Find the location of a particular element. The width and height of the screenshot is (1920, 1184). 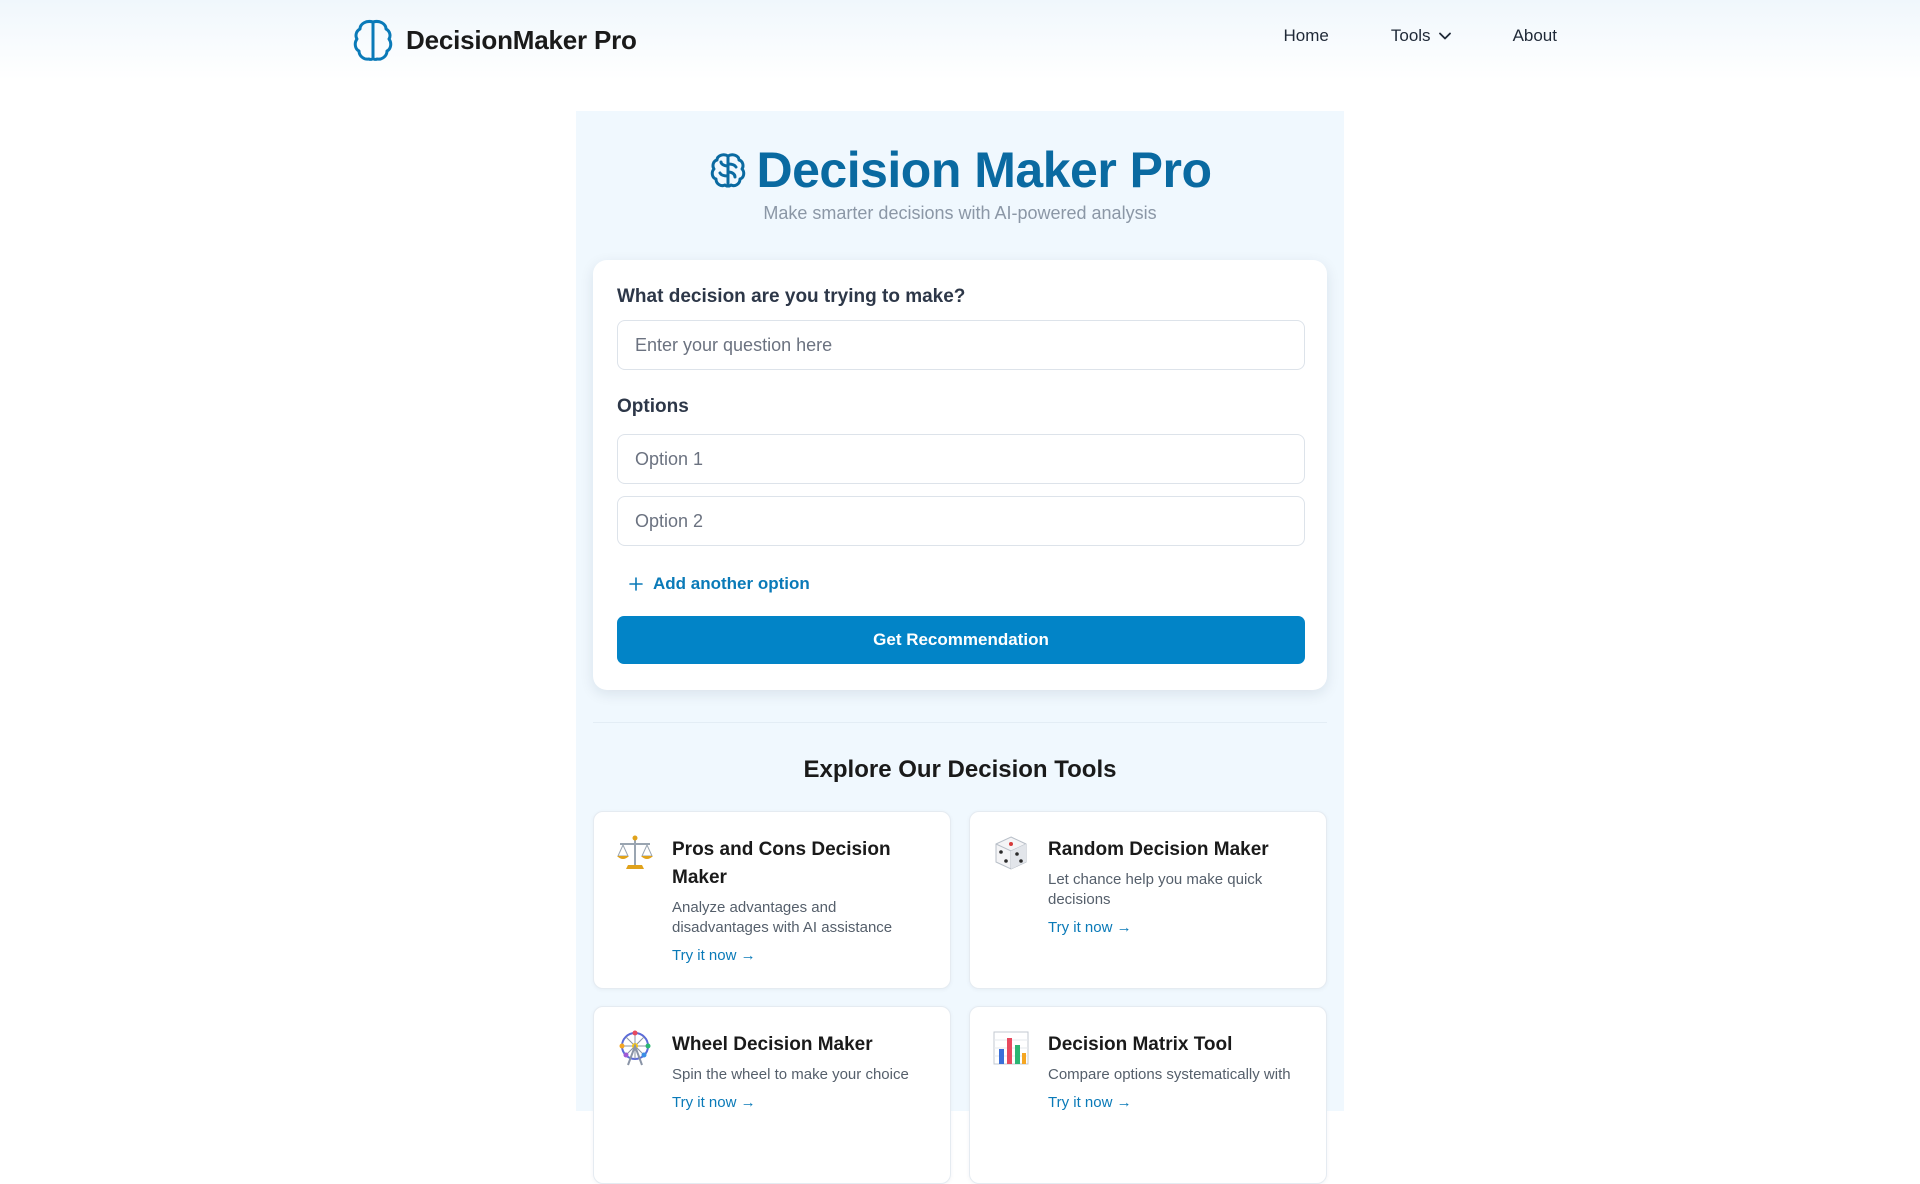

add-option-label: Add another option is located at coordinates (731, 583).